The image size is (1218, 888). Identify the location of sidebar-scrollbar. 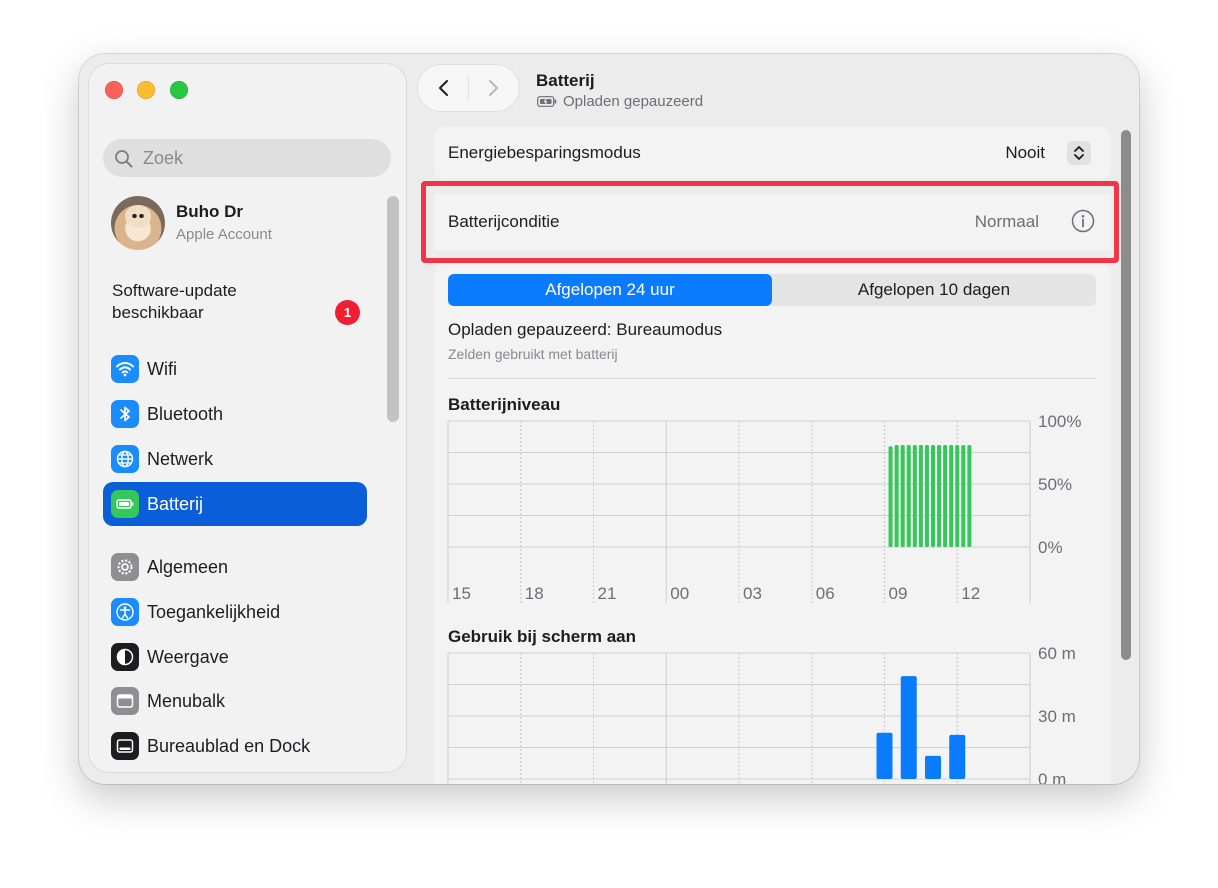
(393, 309).